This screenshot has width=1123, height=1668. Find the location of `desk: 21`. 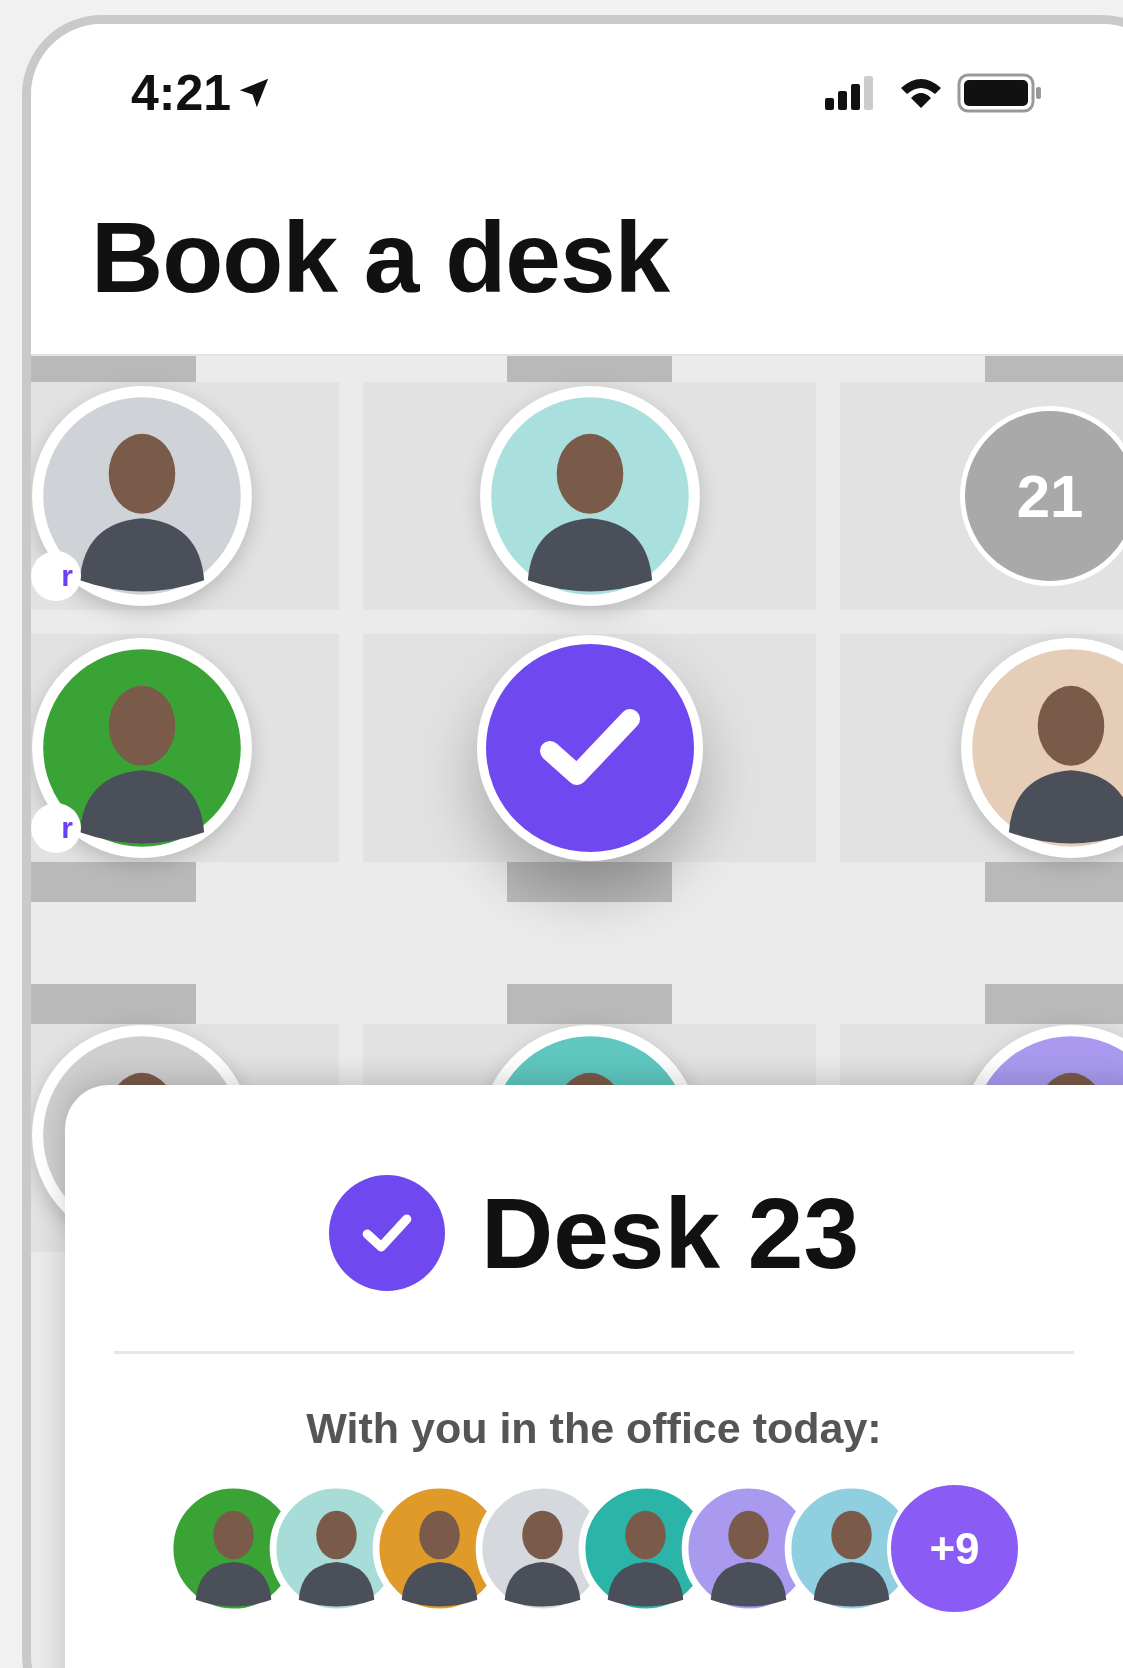

desk: 21 is located at coordinates (981, 496).